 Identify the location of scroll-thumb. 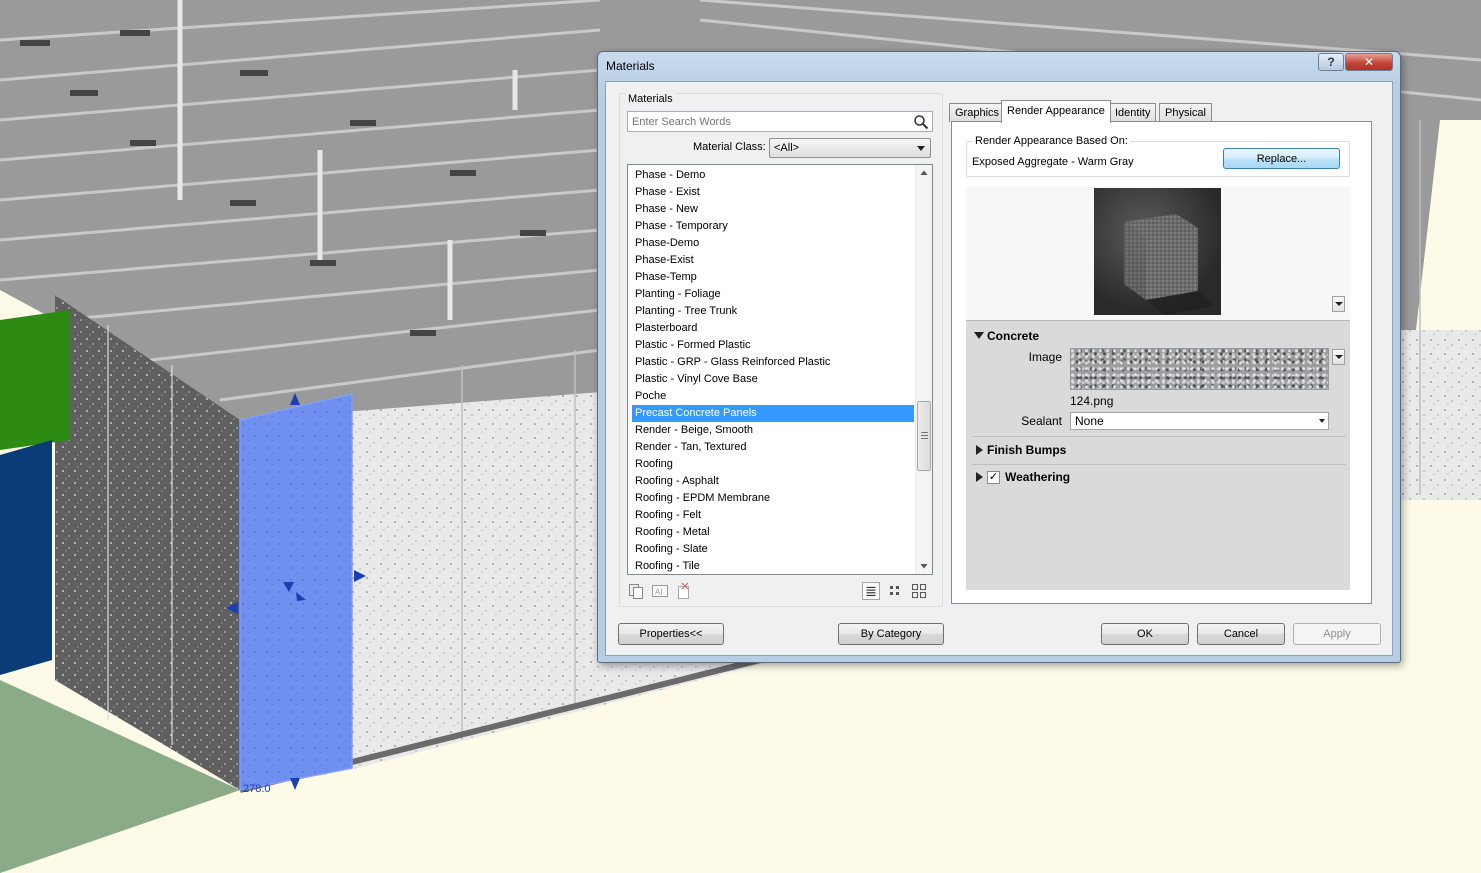
(924, 436).